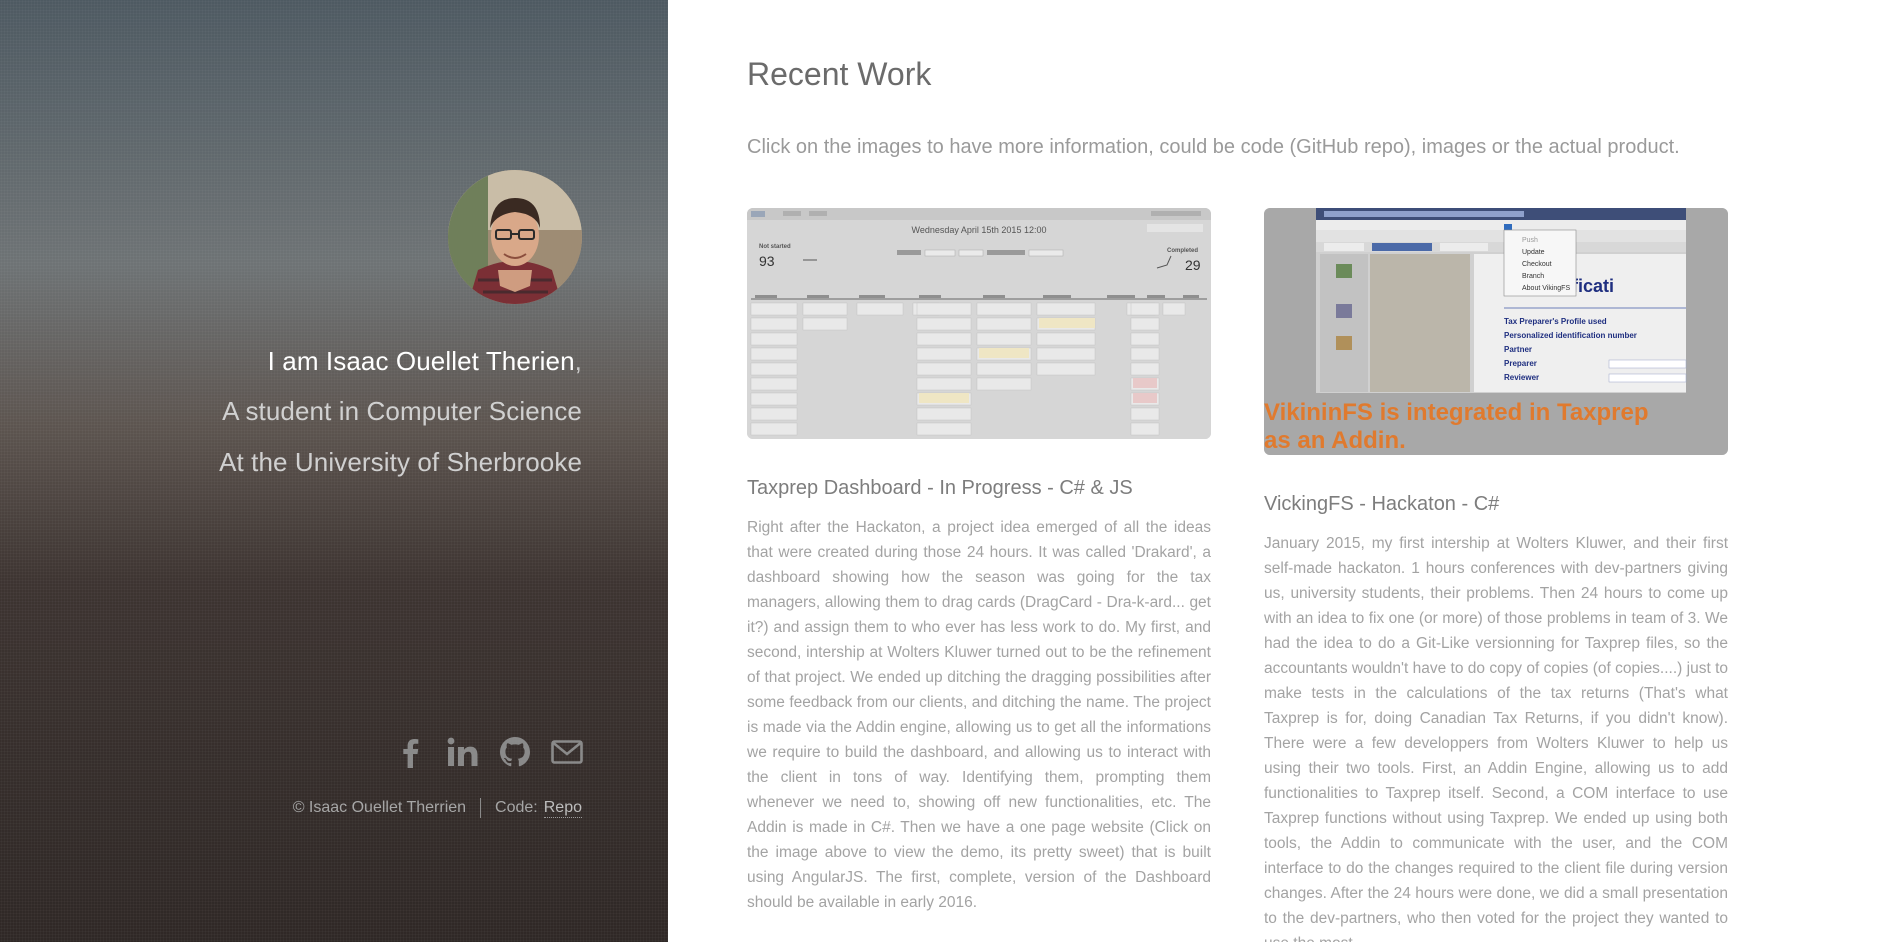 The height and width of the screenshot is (942, 1885). Describe the element at coordinates (400, 462) in the screenshot. I see `intro-university: At the University of Sherbrooke` at that location.